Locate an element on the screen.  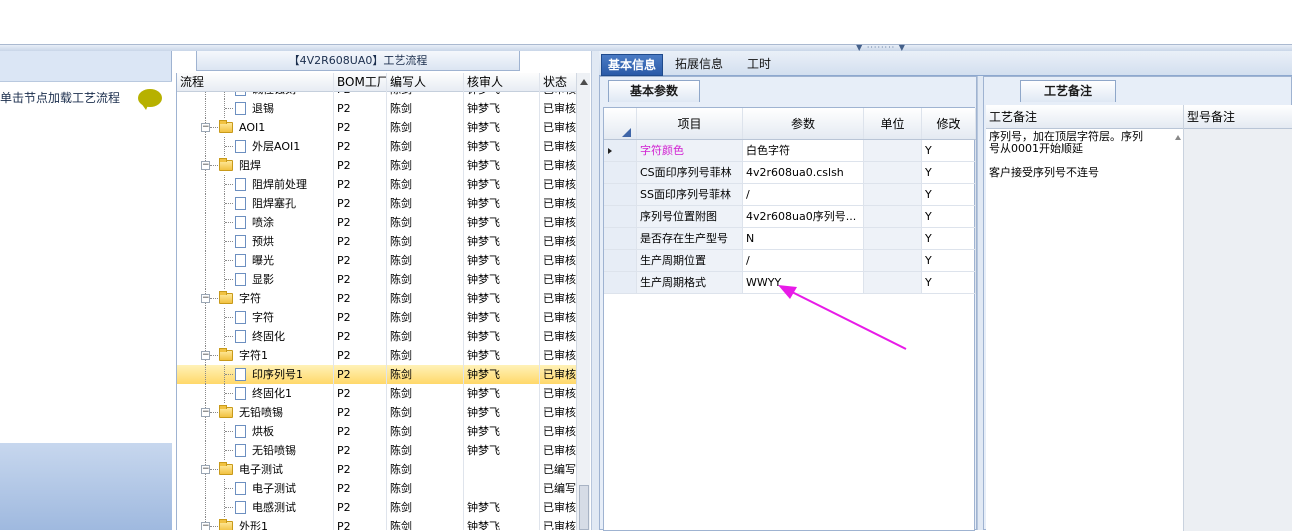
col-header-unit: 单位 is located at coordinates (893, 123).